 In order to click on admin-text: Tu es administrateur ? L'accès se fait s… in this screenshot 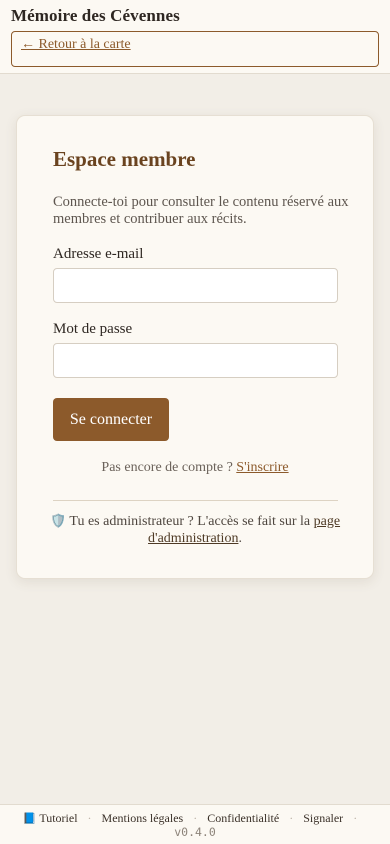, I will do `click(190, 521)`.